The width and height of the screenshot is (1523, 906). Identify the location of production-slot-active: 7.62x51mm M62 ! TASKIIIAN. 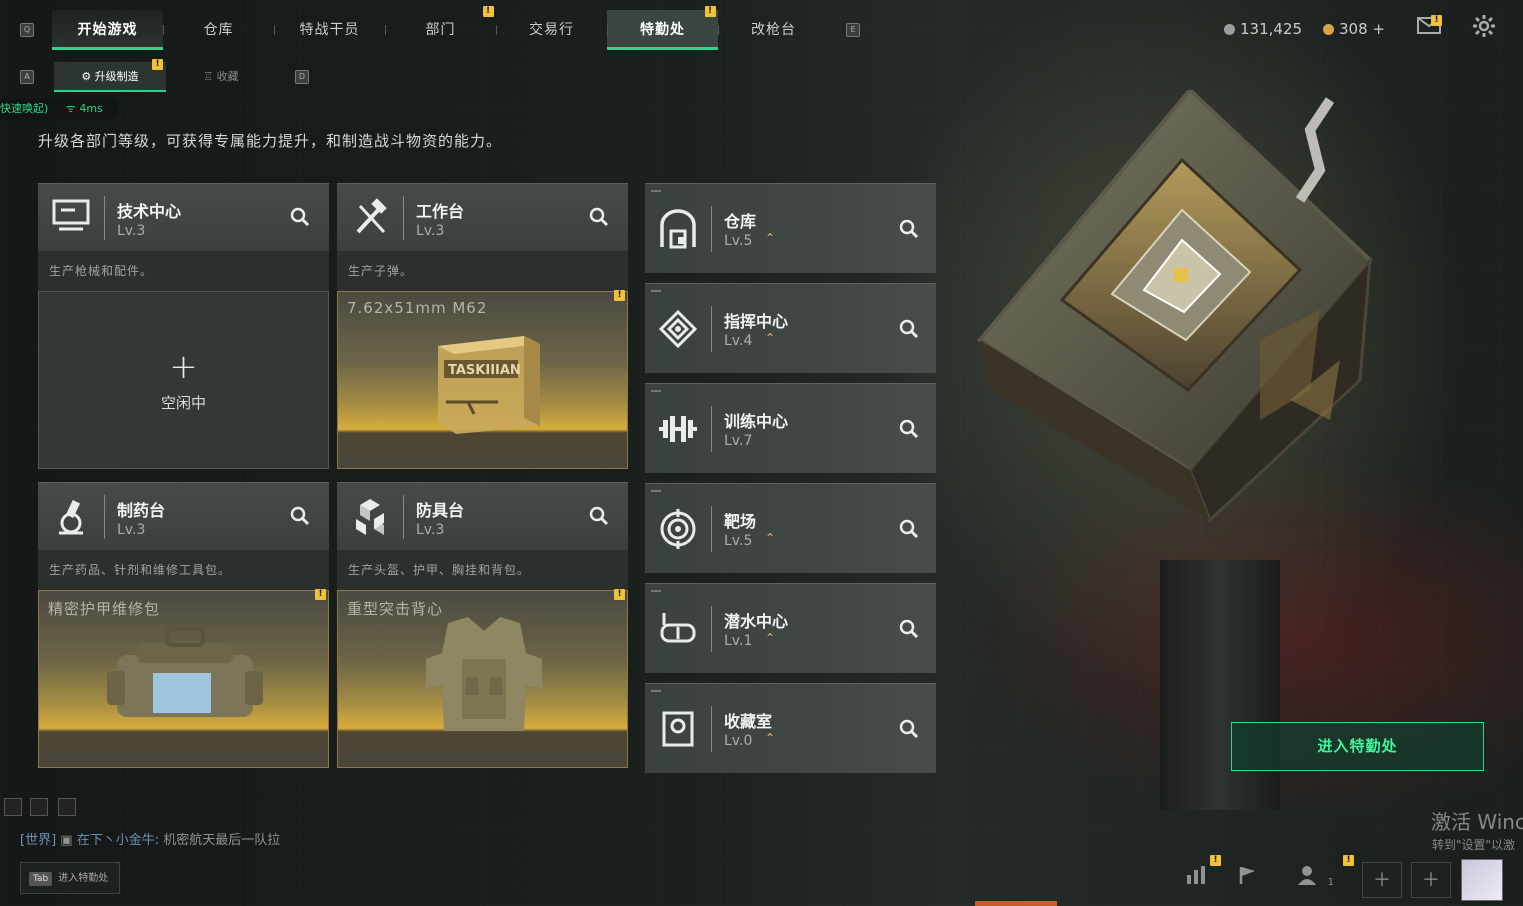
(482, 379).